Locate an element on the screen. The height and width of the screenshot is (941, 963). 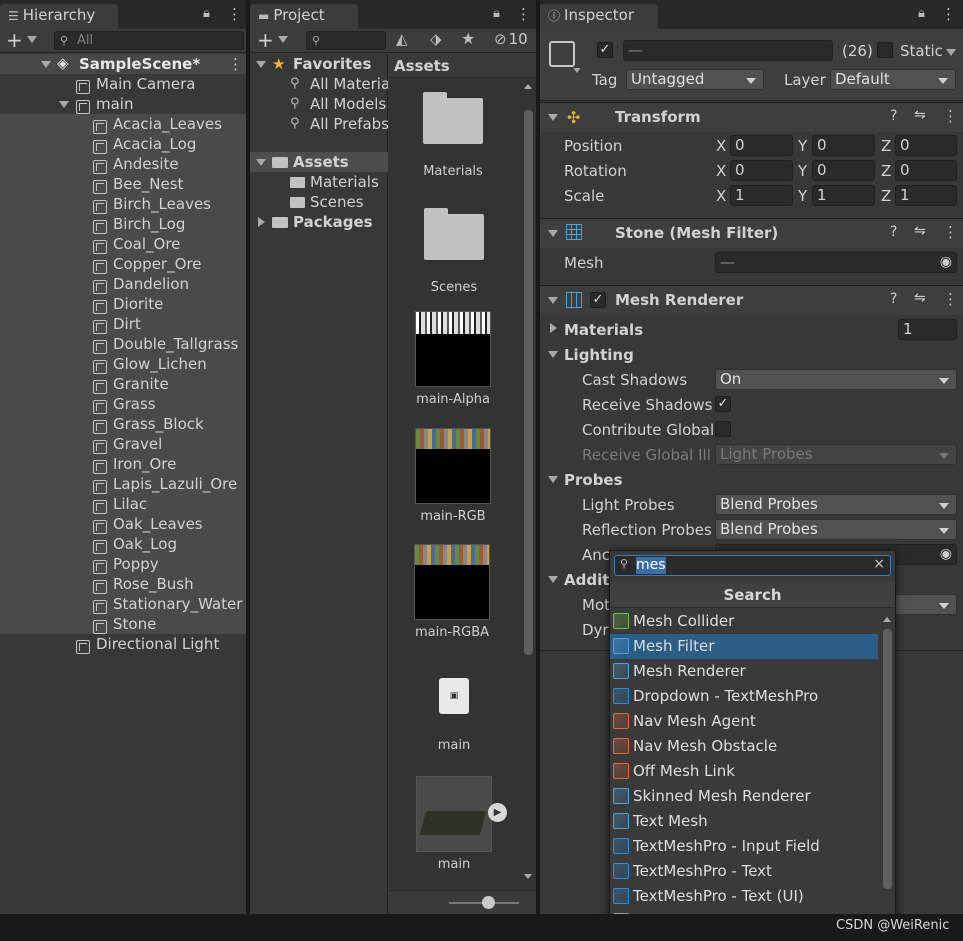
hierarchy-item: Double_Tallgrass is located at coordinates (123, 344).